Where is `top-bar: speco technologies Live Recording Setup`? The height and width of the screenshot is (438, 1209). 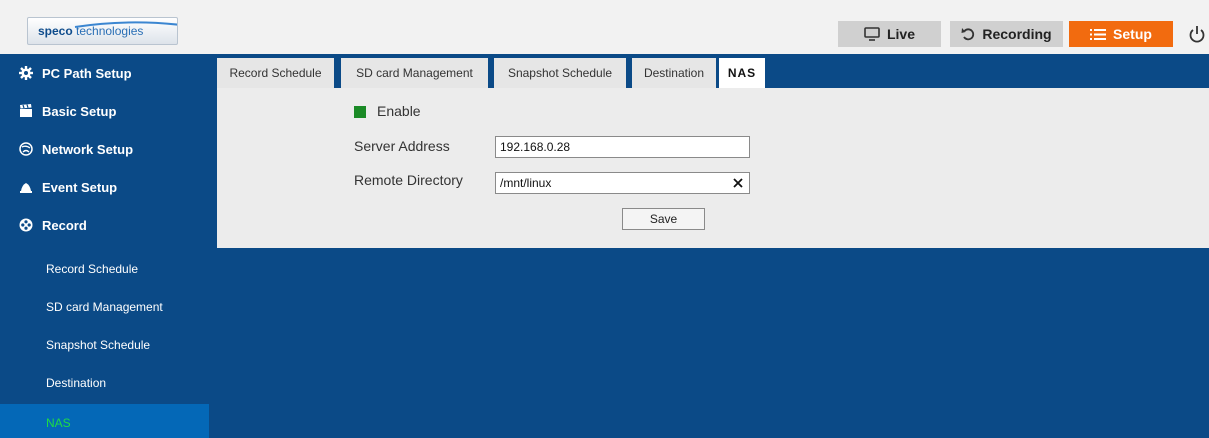 top-bar: speco technologies Live Recording Setup is located at coordinates (604, 27).